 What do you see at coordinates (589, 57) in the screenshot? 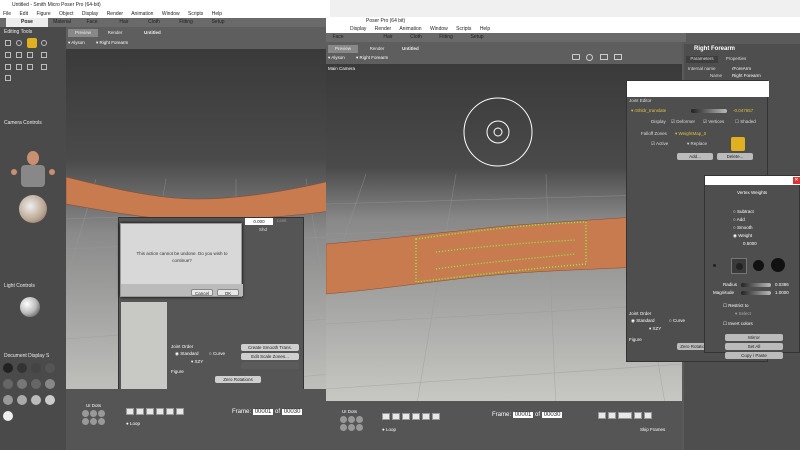
I see `camera-settings-icon` at bounding box center [589, 57].